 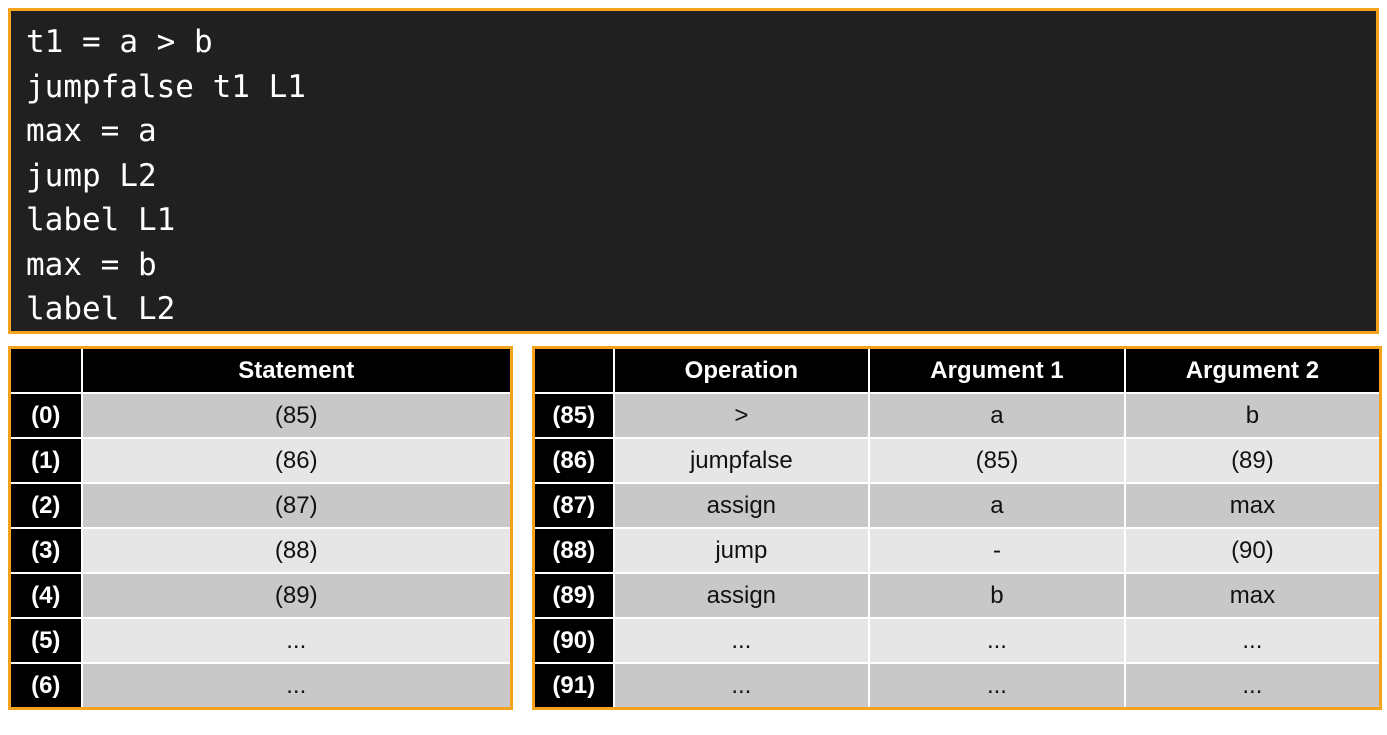 I want to click on argument2-cell: b, so click(x=1252, y=415).